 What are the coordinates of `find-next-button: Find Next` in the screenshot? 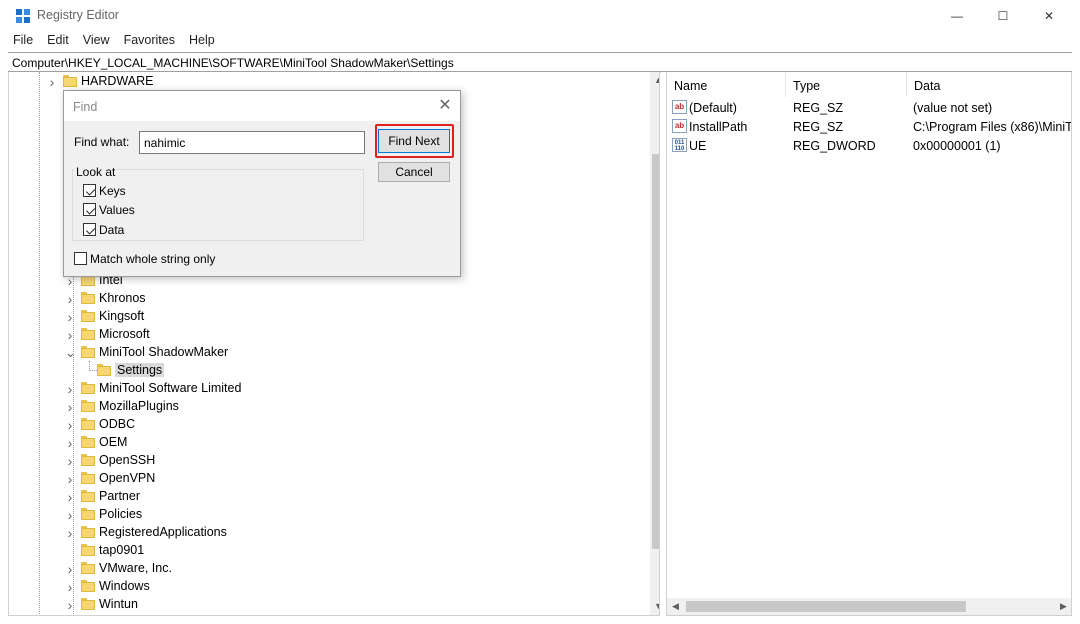 It's located at (414, 141).